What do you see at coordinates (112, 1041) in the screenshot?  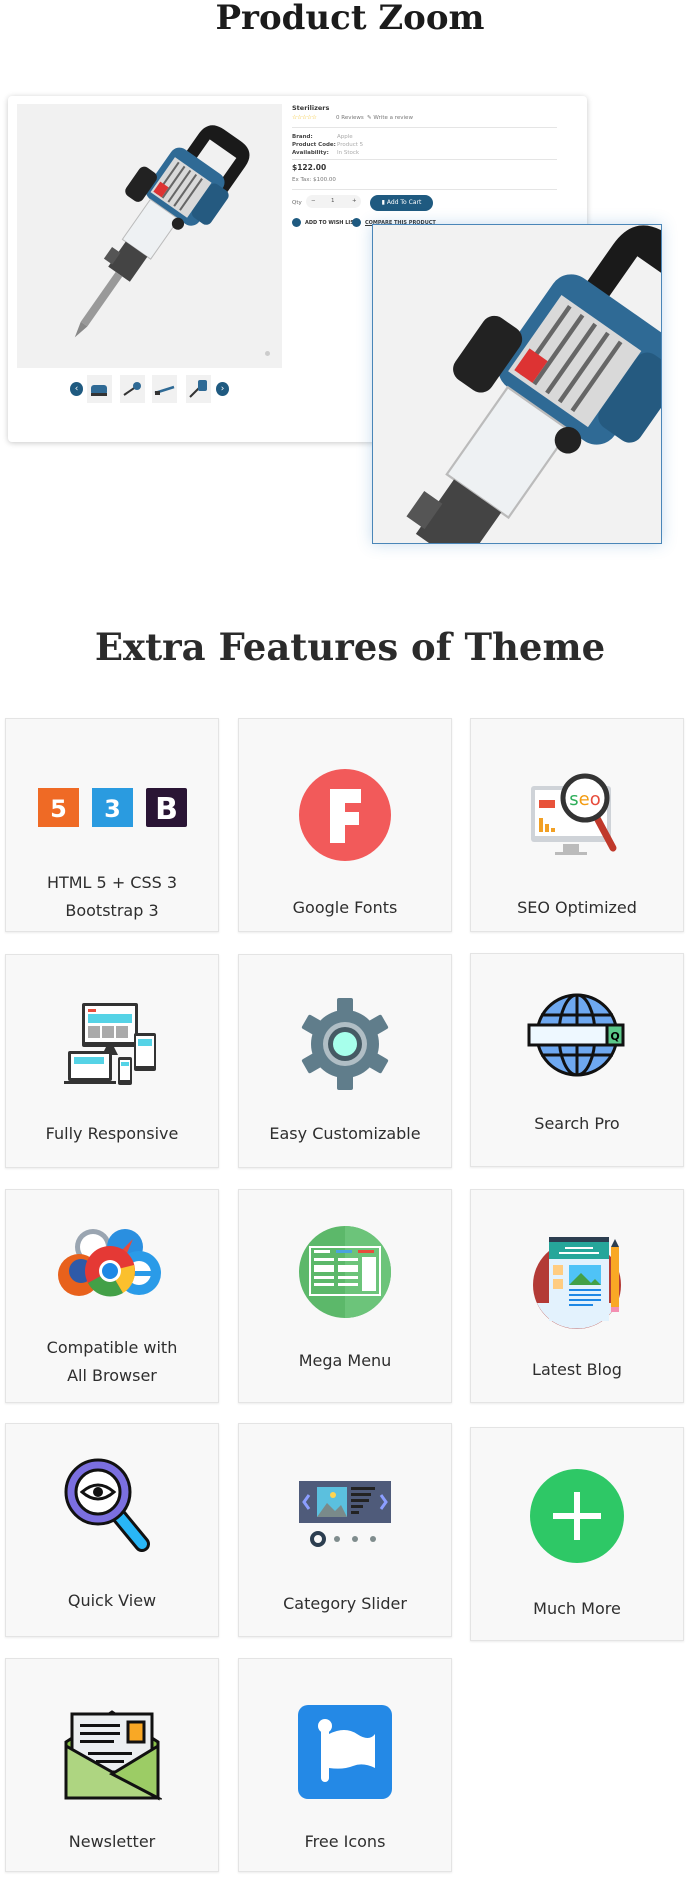 I see `responsive-devices-icon` at bounding box center [112, 1041].